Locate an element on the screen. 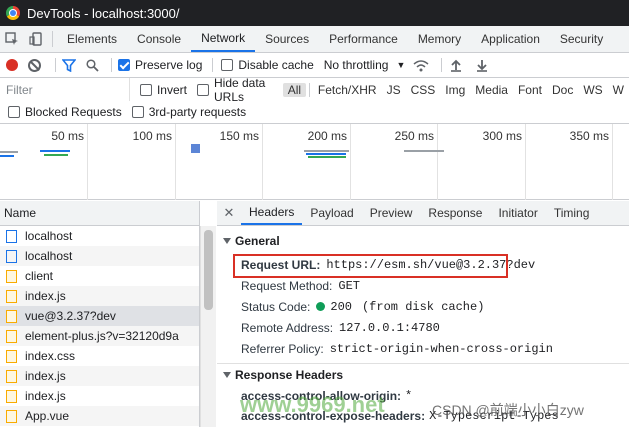 This screenshot has width=629, height=427. throttling-select: No throttling ▼ is located at coordinates (365, 65).